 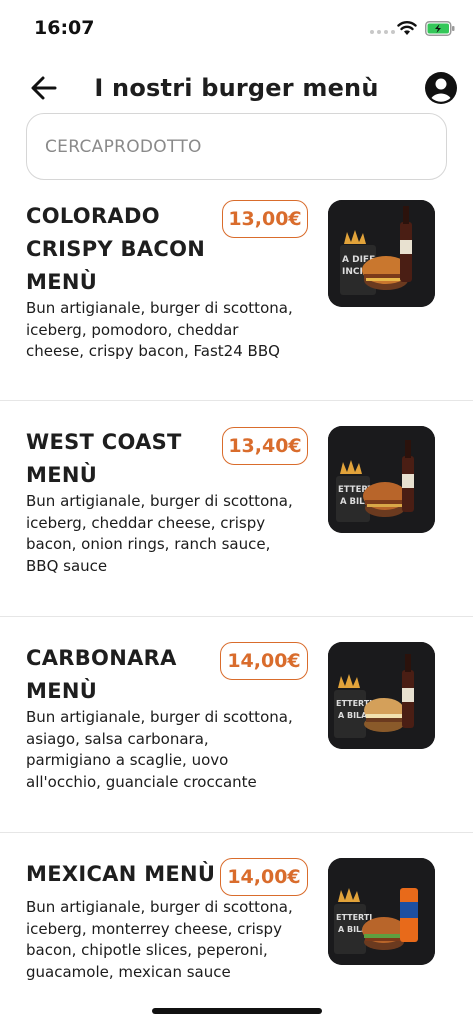 I want to click on svg-text: ETTERTI, so click(x=354, y=917).